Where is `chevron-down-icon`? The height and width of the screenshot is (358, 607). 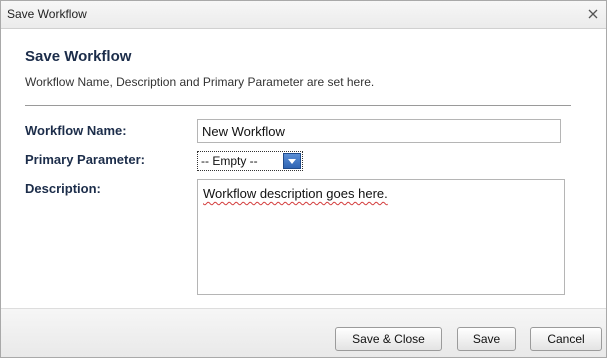
chevron-down-icon is located at coordinates (292, 161).